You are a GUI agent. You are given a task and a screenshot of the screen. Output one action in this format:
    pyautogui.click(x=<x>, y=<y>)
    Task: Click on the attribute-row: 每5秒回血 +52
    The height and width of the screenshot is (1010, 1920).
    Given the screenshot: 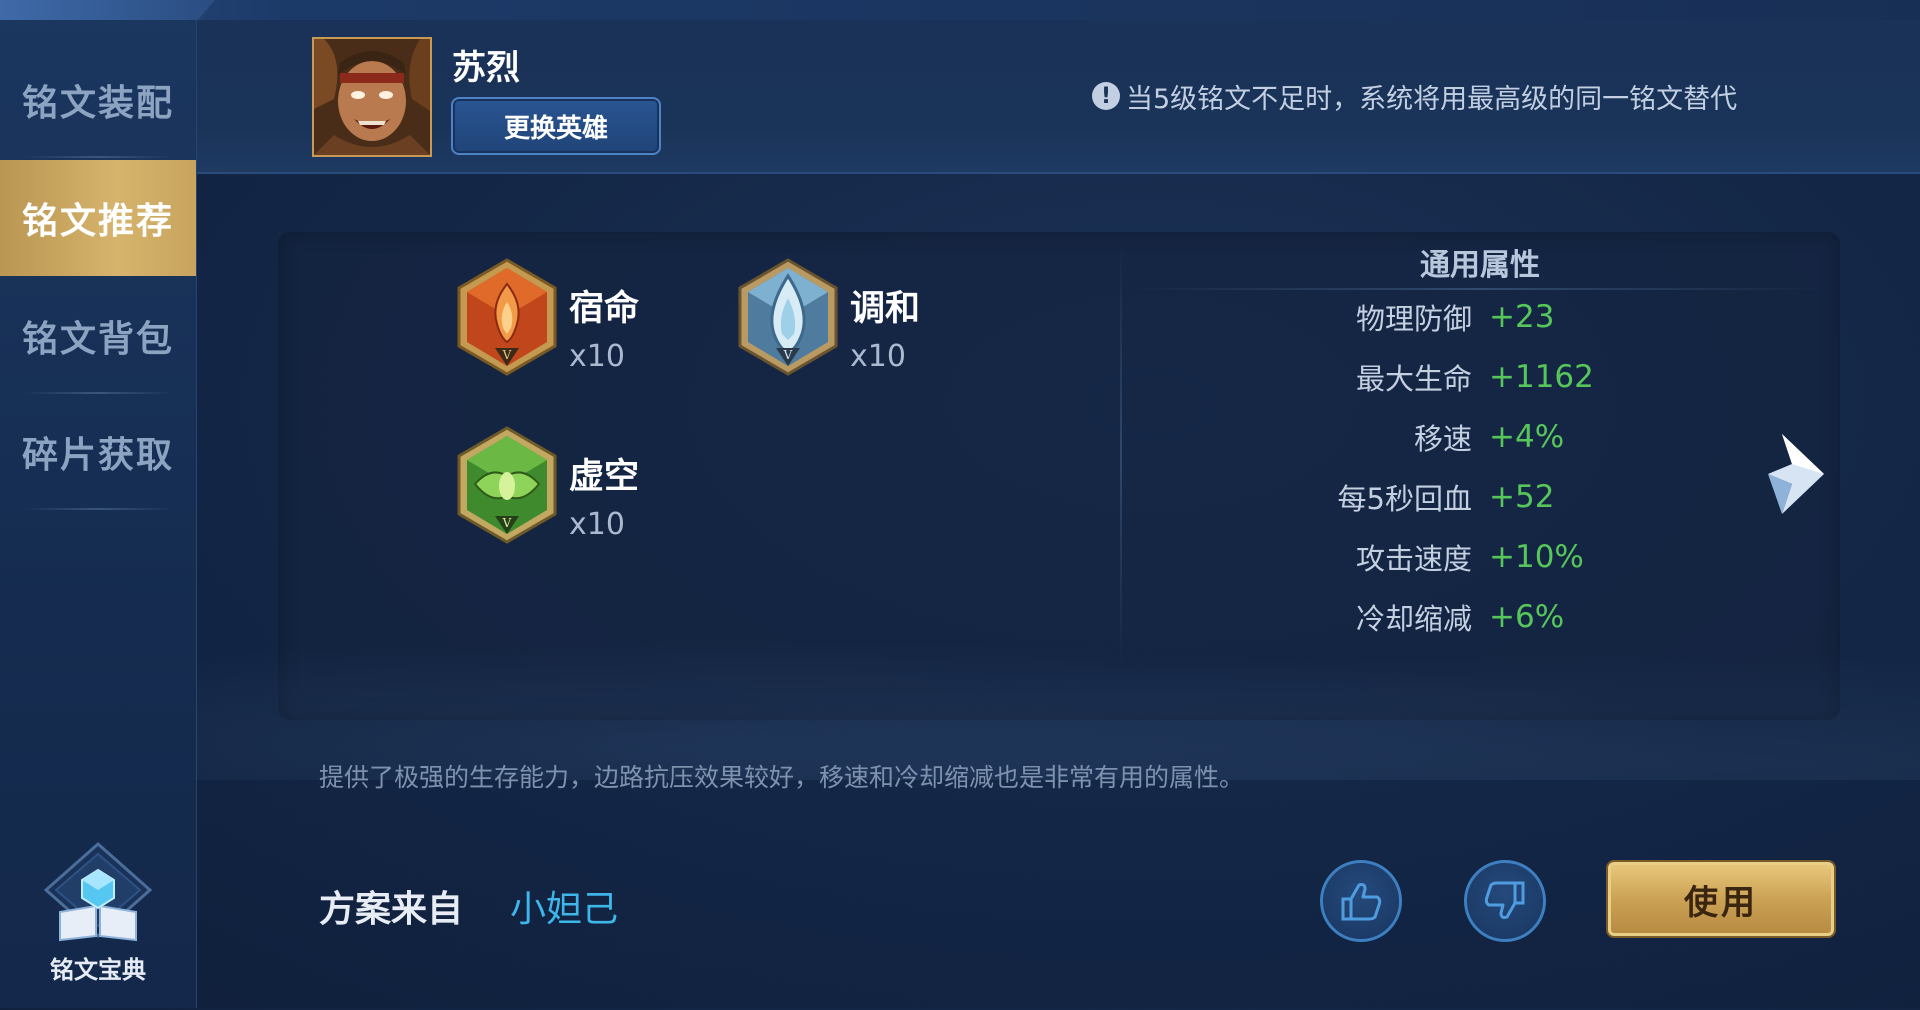 What is the action you would take?
    pyautogui.click(x=1400, y=497)
    